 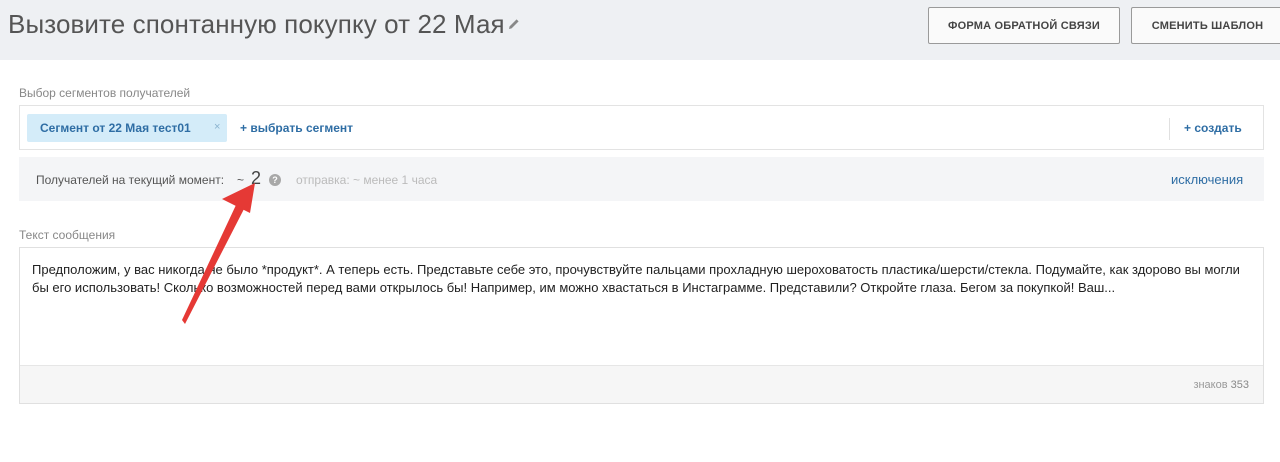 What do you see at coordinates (115, 128) in the screenshot?
I see `segment-chip-label: Сегмент от 22 Мая тест01` at bounding box center [115, 128].